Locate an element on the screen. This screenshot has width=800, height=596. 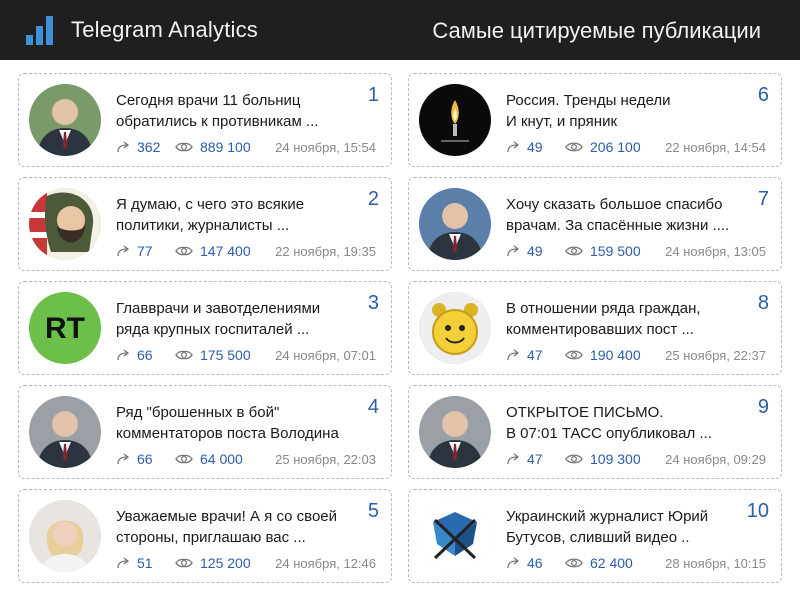
svg-text: RT is located at coordinates (65, 328).